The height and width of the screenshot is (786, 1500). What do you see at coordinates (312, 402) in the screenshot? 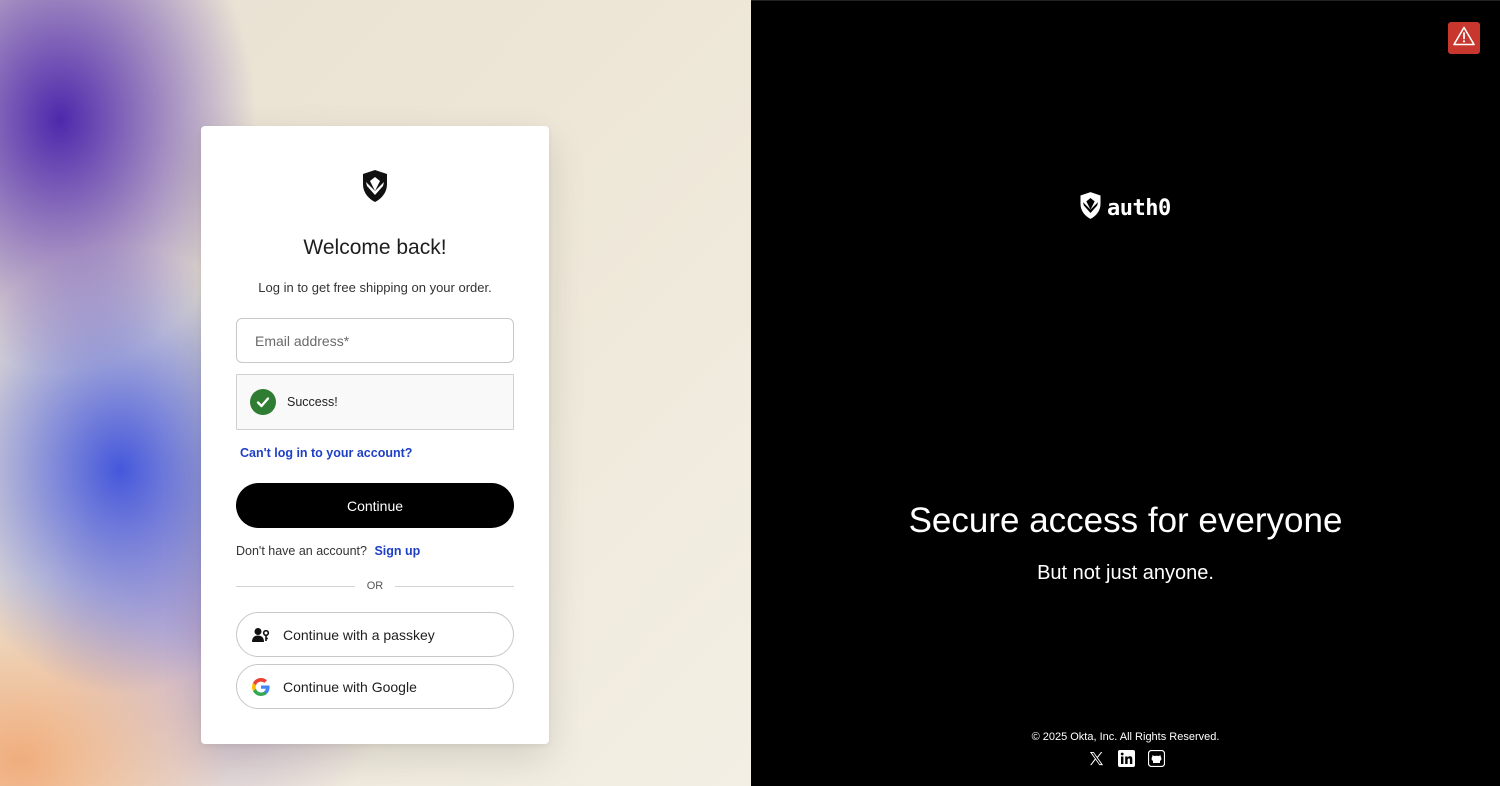
I see `captcha-status: Success!` at bounding box center [312, 402].